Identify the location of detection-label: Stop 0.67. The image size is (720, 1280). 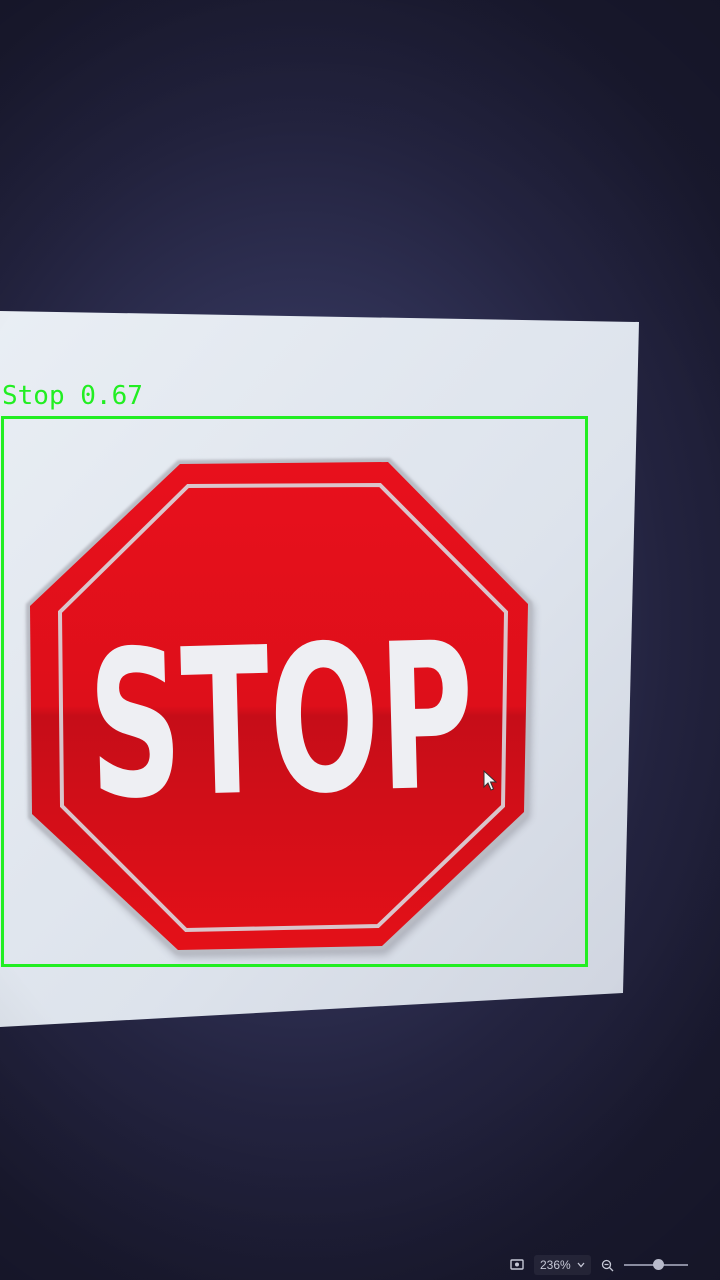
(72, 396).